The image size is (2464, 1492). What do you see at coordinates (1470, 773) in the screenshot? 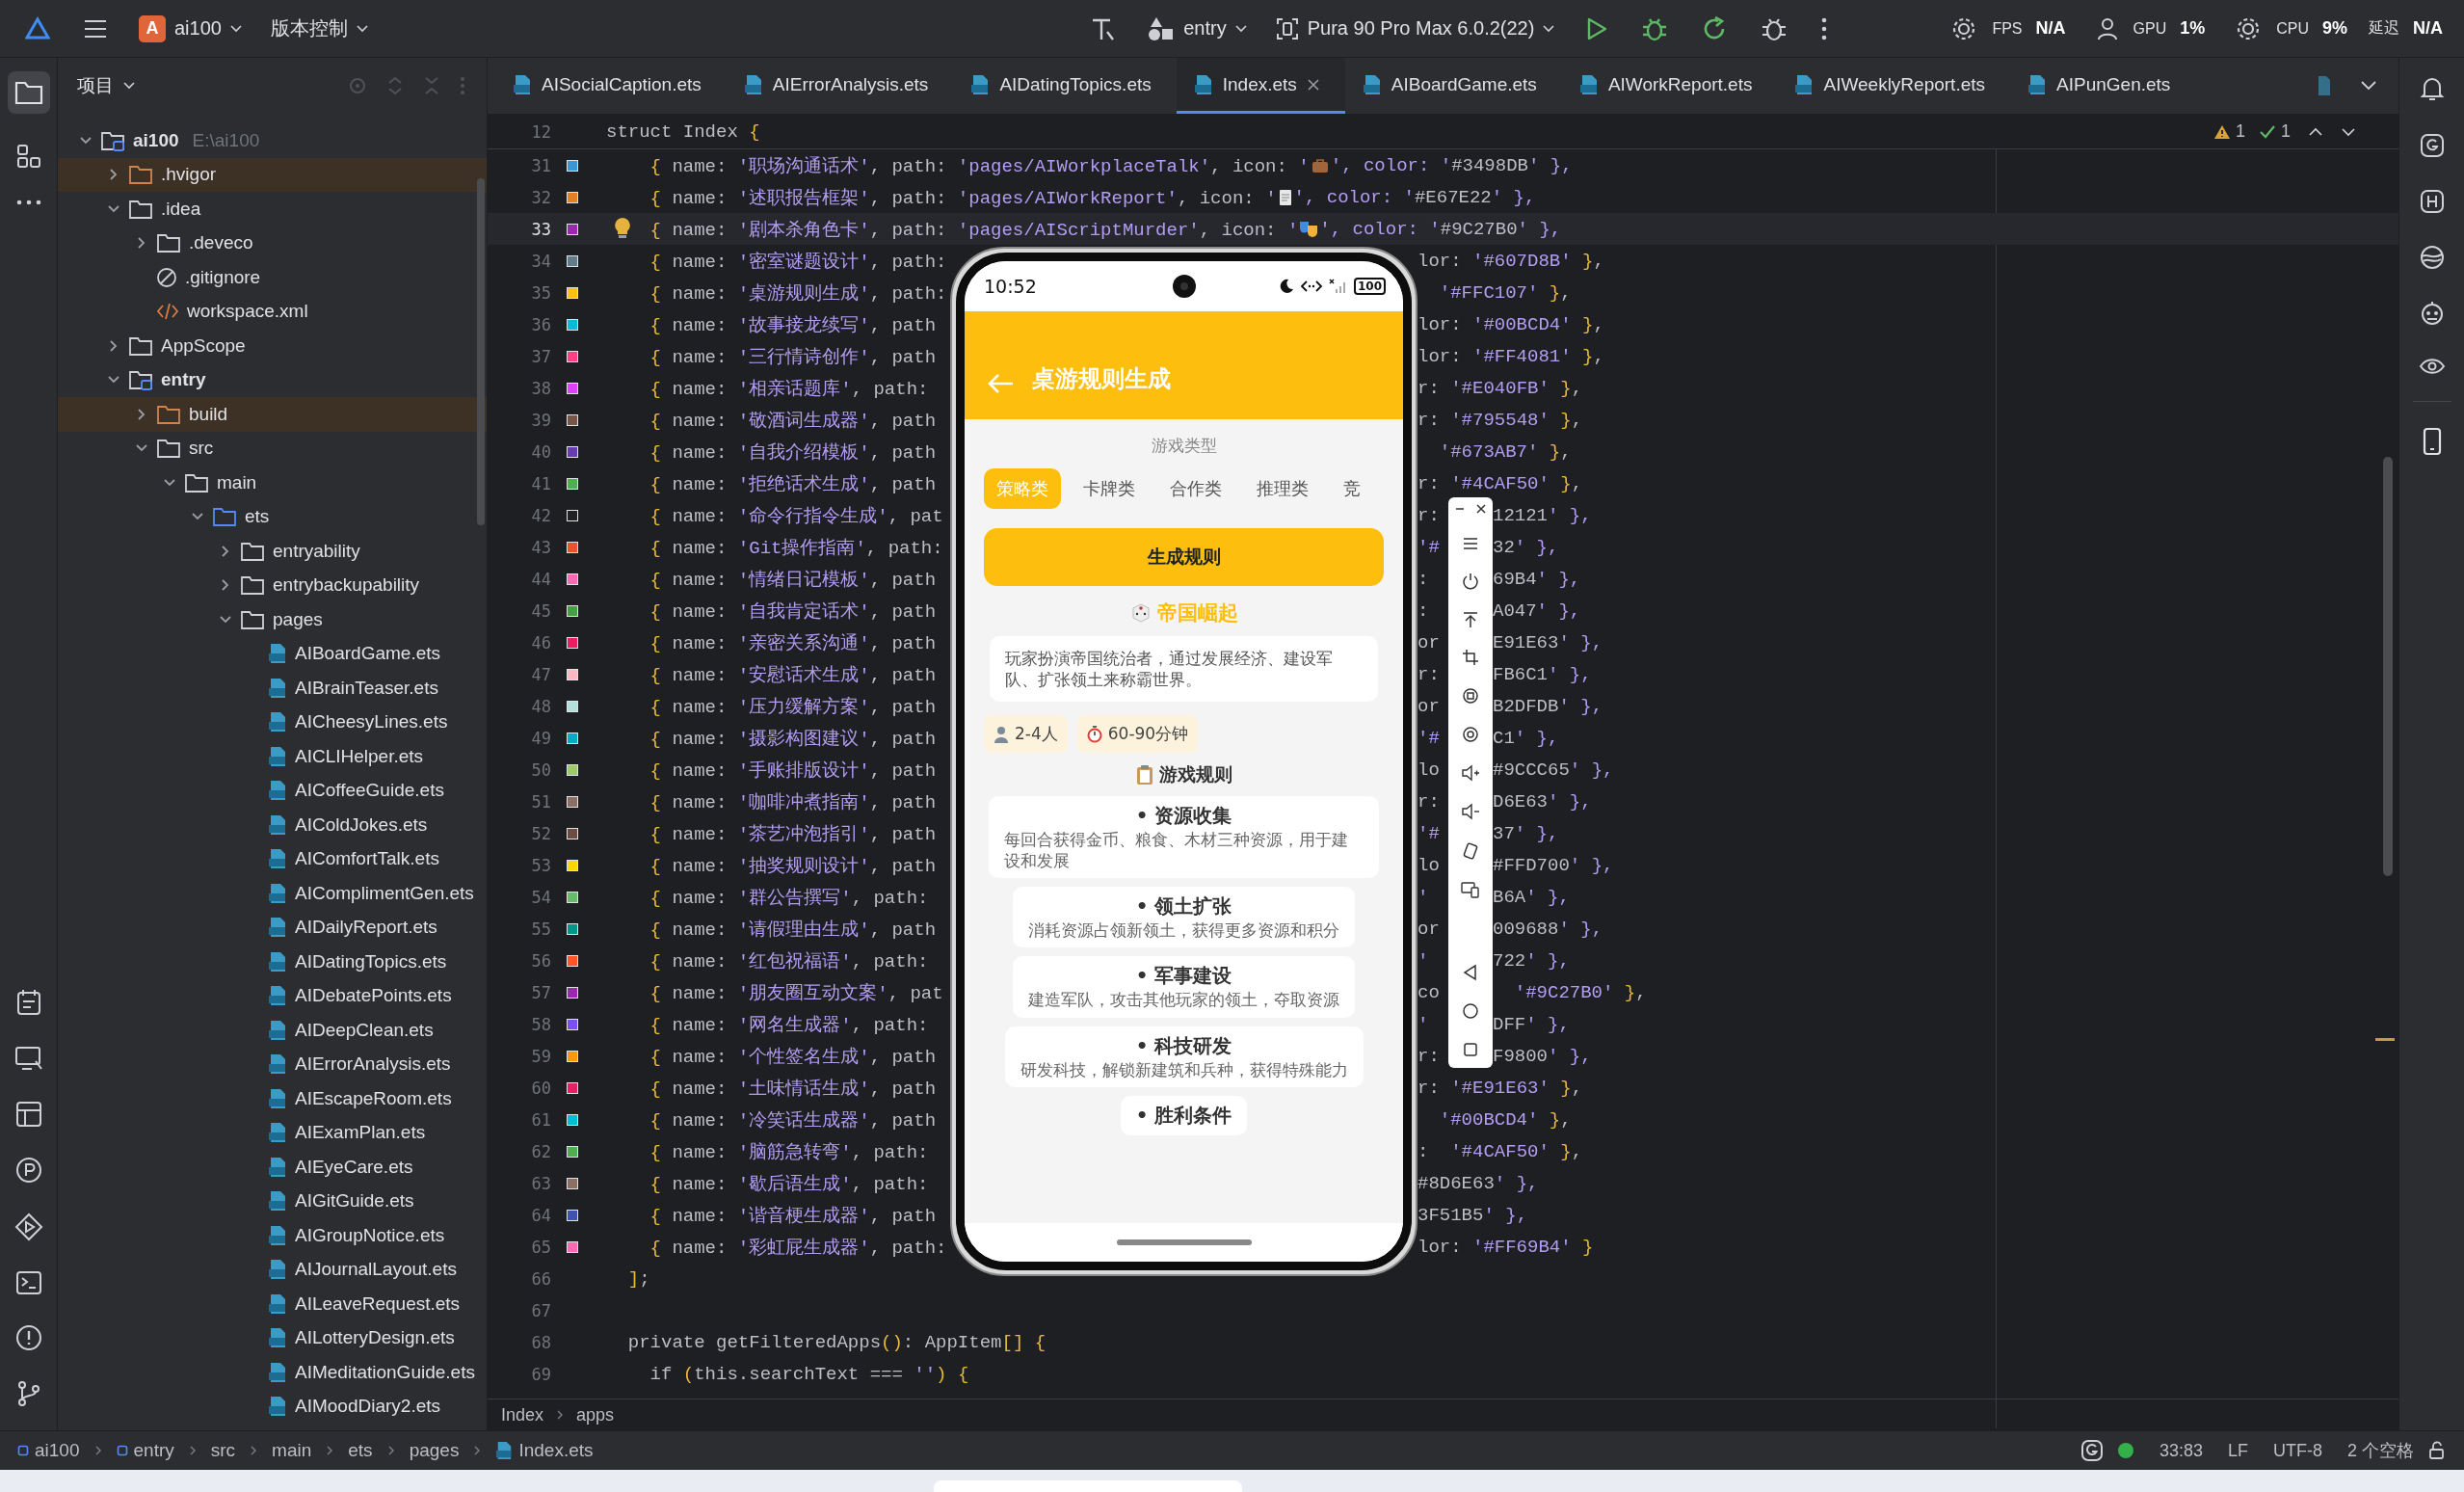
I see `volume-up-icon` at bounding box center [1470, 773].